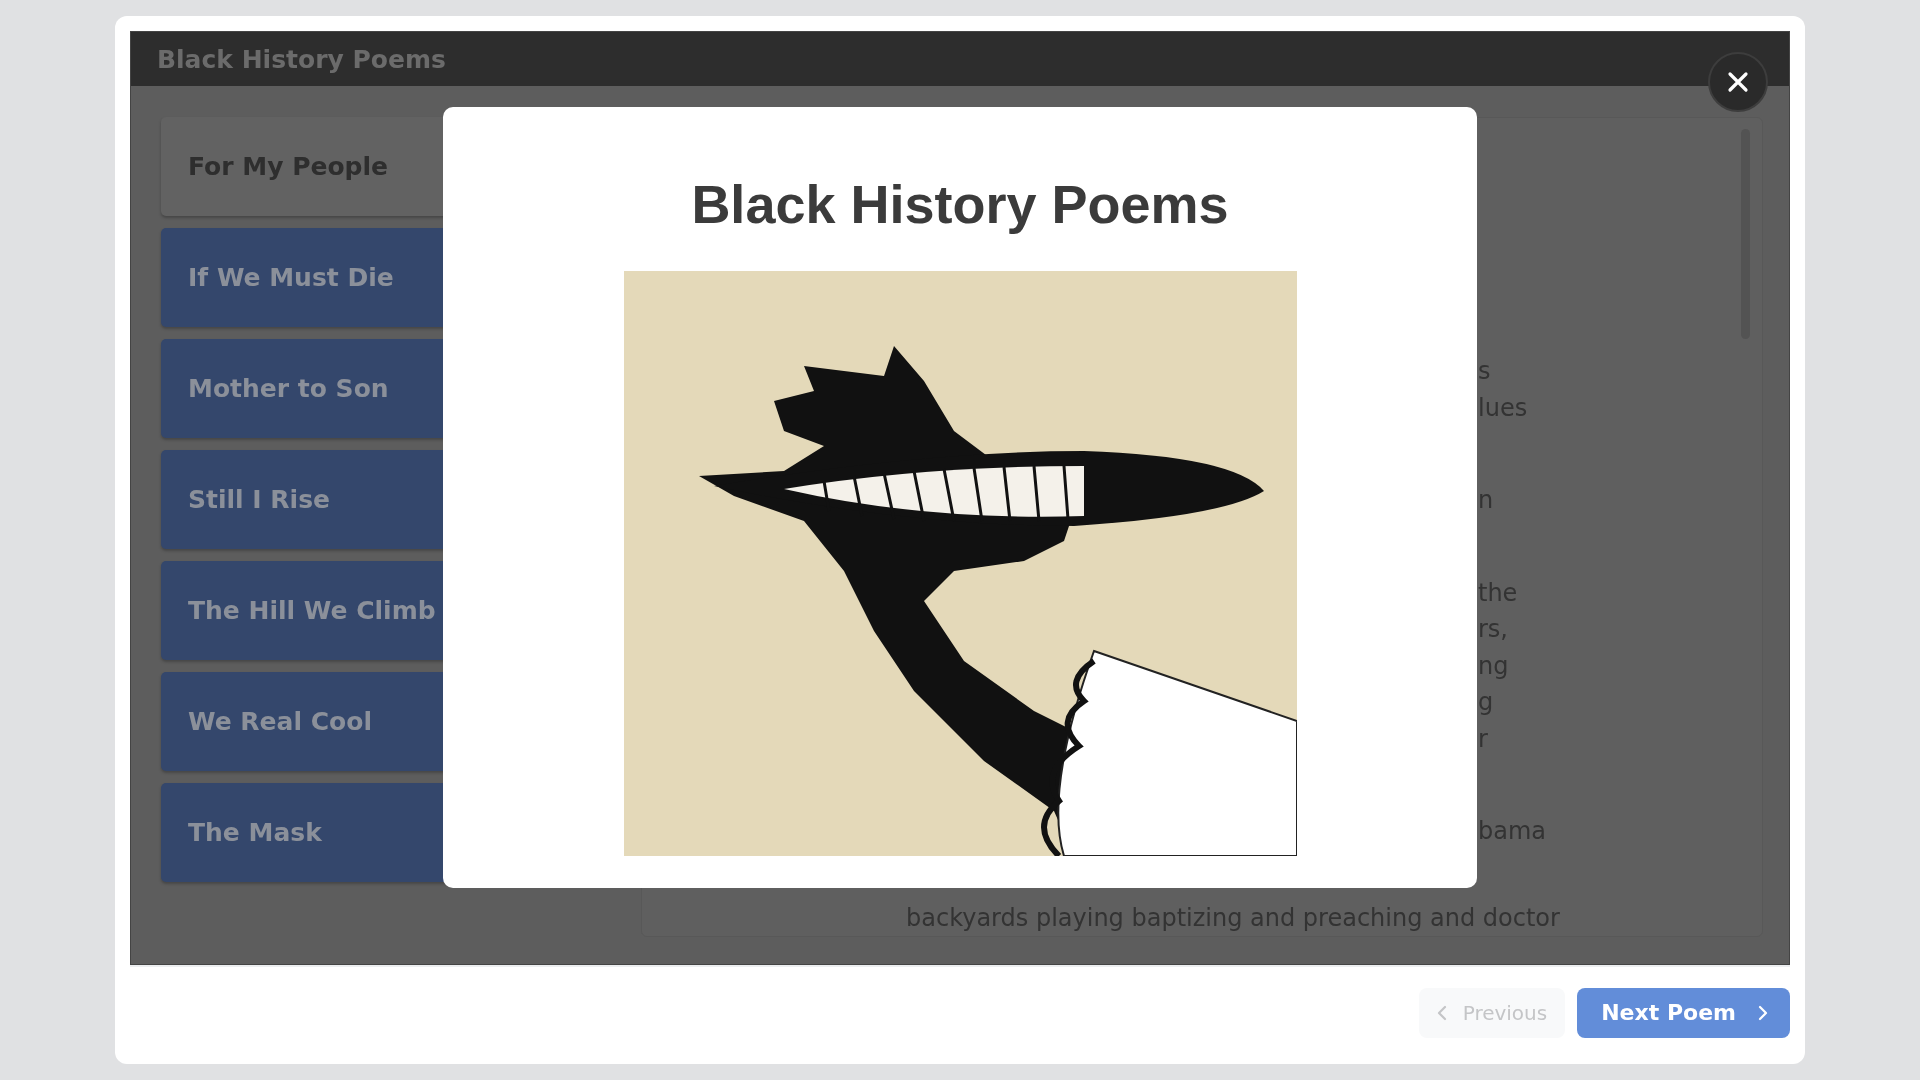 The height and width of the screenshot is (1080, 1920). I want to click on next-button: Next Poem, so click(1683, 1012).